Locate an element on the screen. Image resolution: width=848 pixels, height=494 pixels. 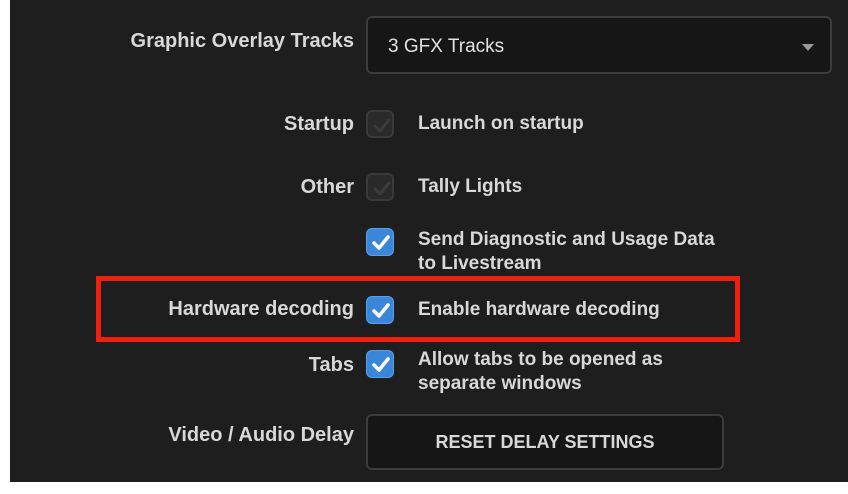
startup-label: Startup is located at coordinates (319, 124).